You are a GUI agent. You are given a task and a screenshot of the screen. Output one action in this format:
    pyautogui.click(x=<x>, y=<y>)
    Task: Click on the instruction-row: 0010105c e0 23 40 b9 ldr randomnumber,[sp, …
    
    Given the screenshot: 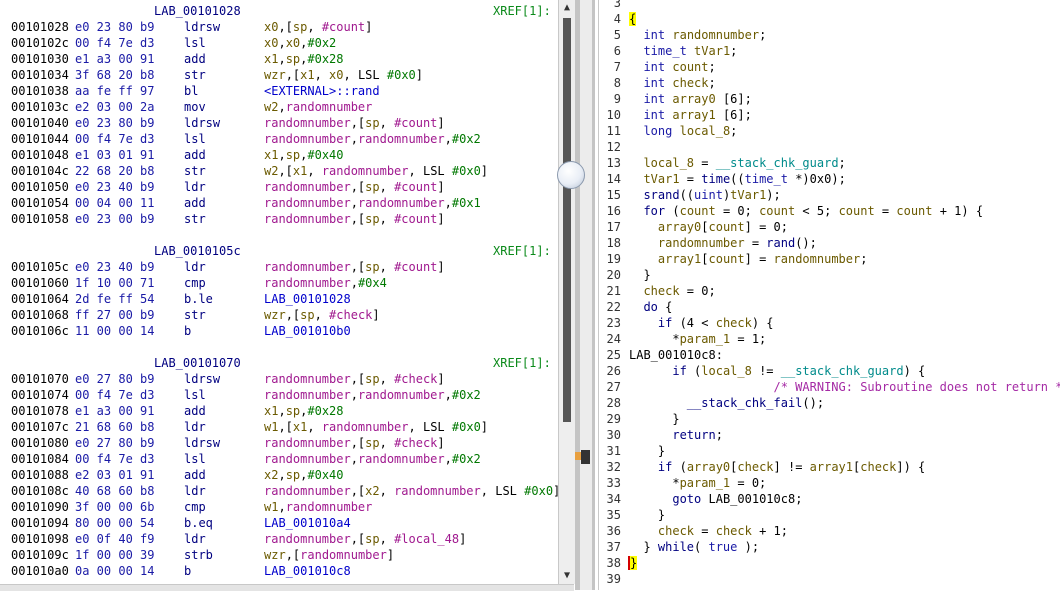 What is the action you would take?
    pyautogui.click(x=279, y=267)
    